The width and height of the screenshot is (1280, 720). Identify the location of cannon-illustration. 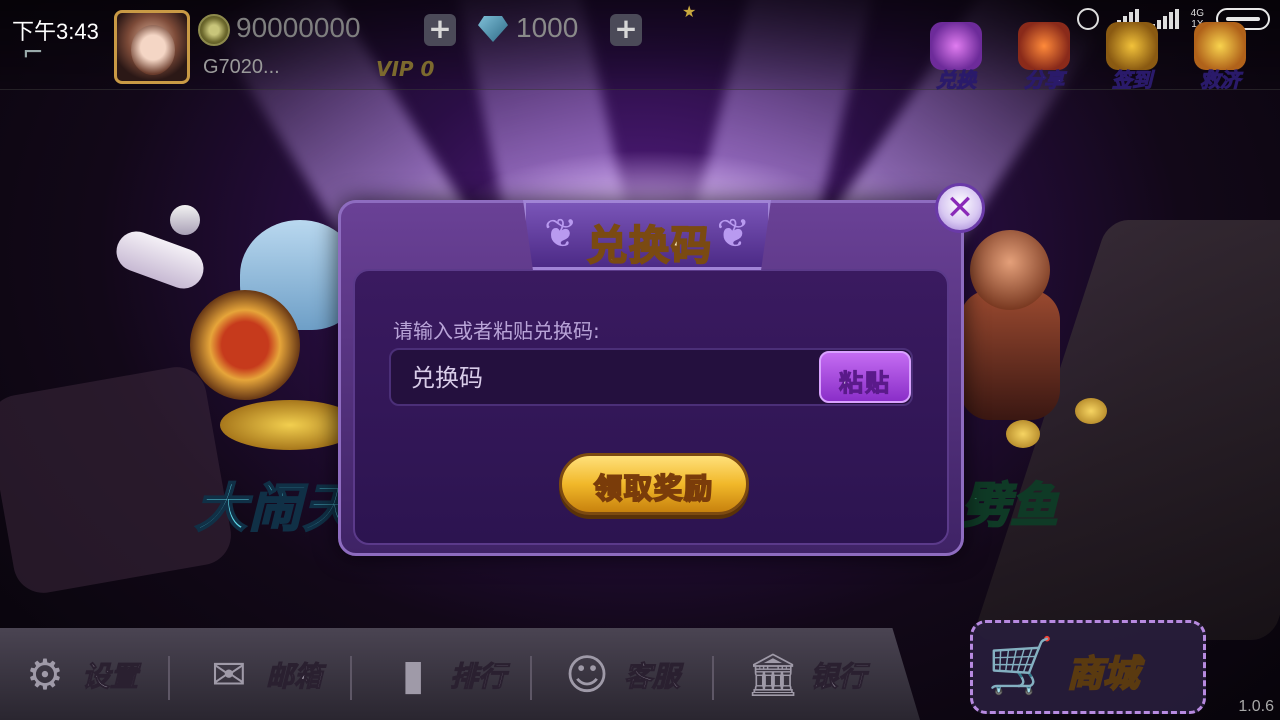
(245, 345).